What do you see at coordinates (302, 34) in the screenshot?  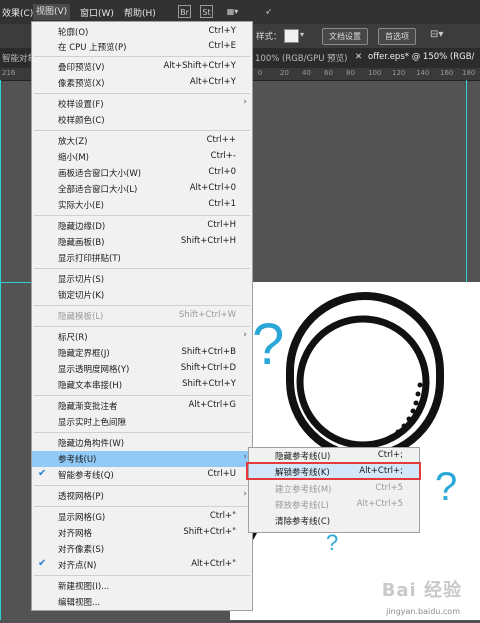 I see `chevron-down-icon: ▾` at bounding box center [302, 34].